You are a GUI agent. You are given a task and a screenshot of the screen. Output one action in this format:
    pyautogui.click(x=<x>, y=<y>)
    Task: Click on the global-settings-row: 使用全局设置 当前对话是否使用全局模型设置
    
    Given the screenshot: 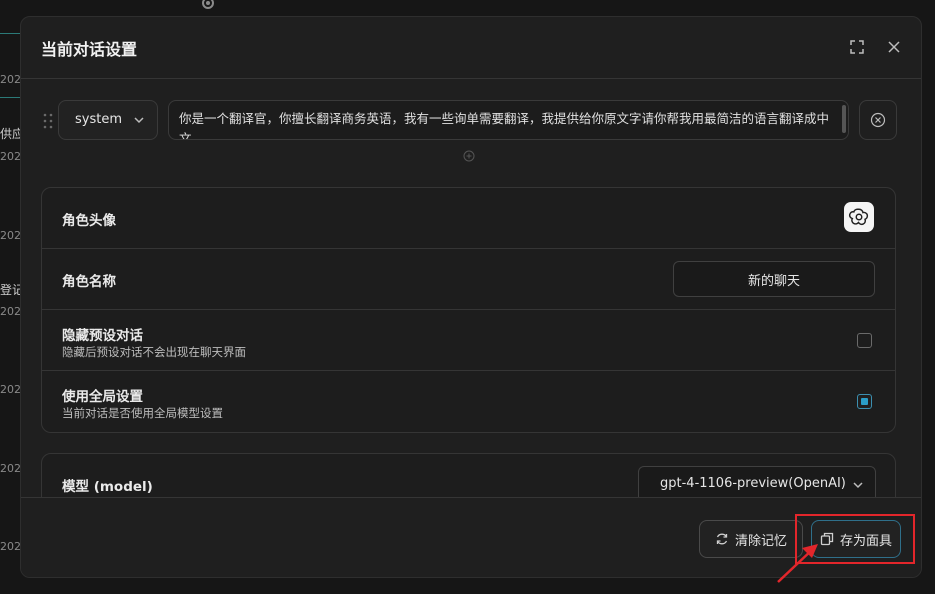 What is the action you would take?
    pyautogui.click(x=468, y=401)
    